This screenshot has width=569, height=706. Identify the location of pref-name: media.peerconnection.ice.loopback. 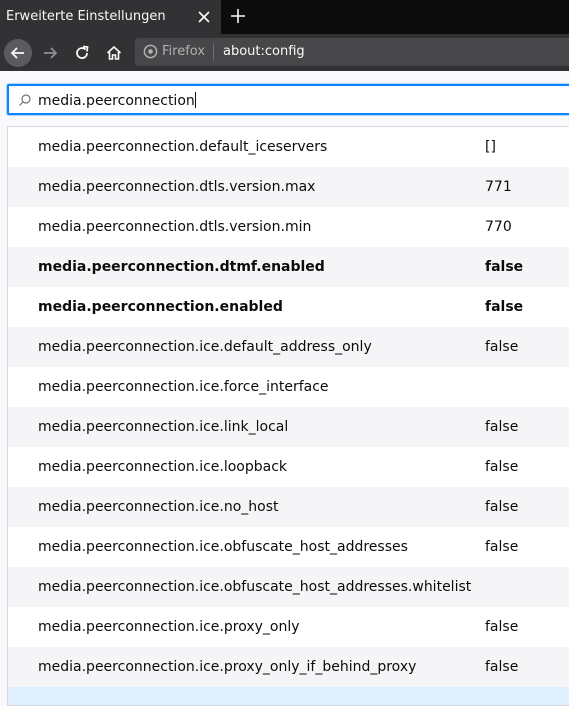
(163, 467).